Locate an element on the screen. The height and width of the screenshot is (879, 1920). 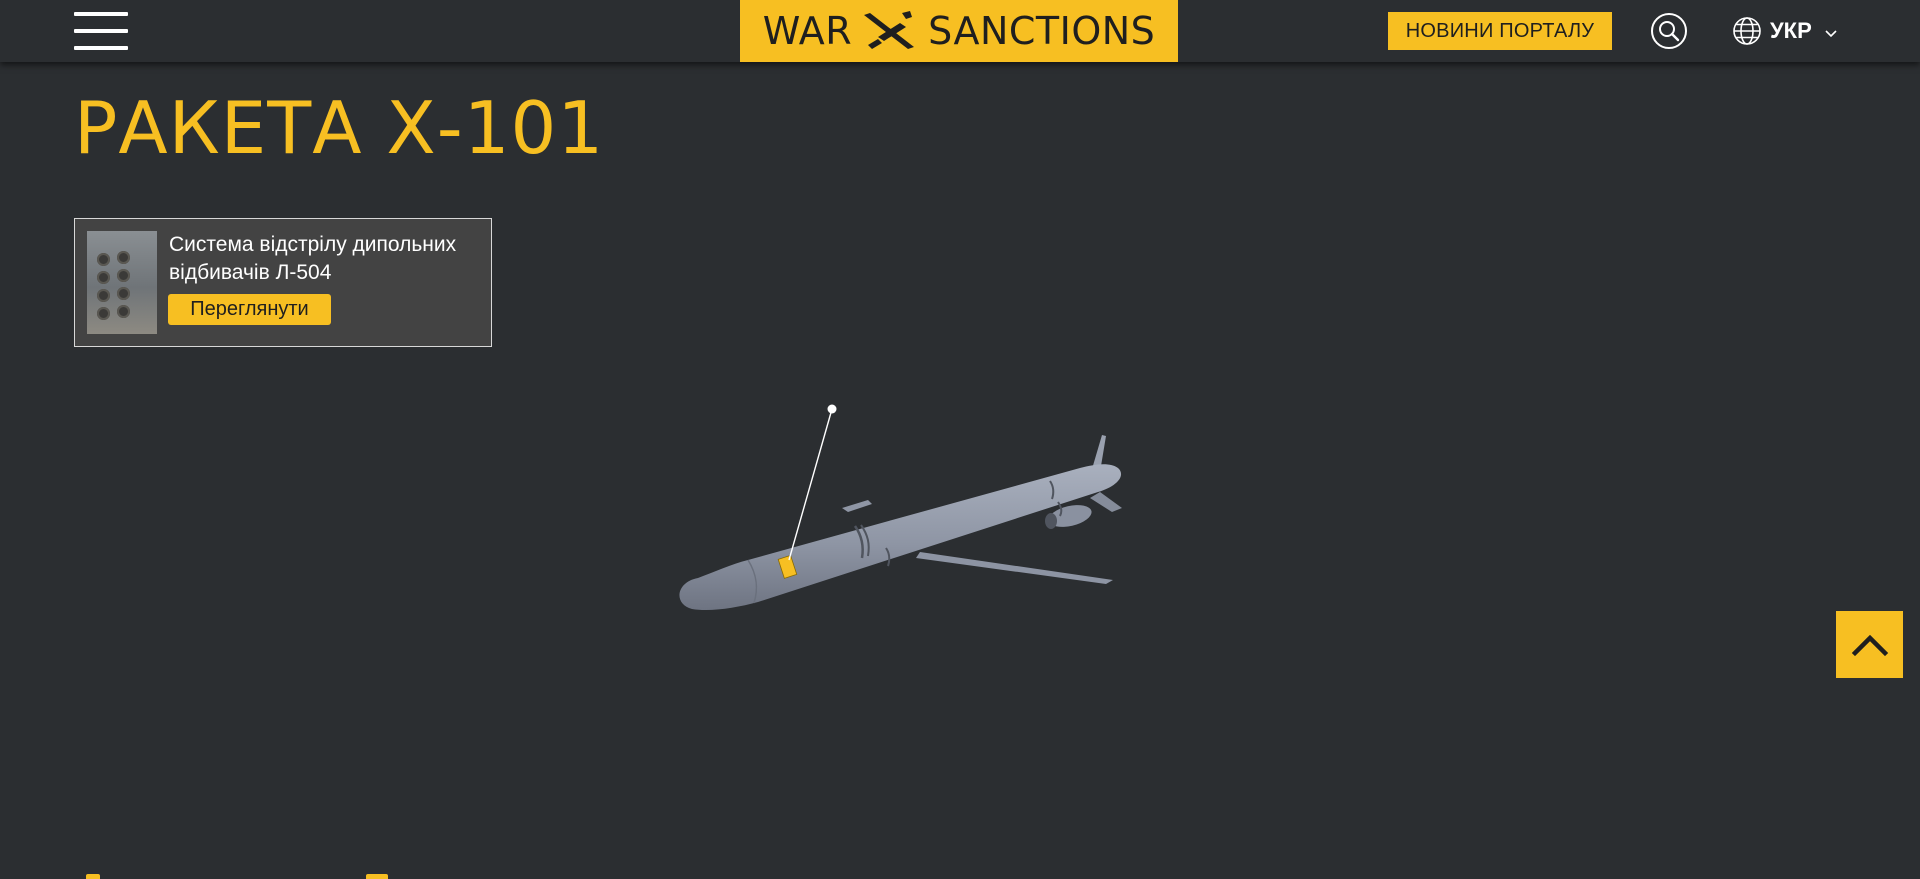
logo-text-sanctions: SANCTIONS is located at coordinates (1042, 31).